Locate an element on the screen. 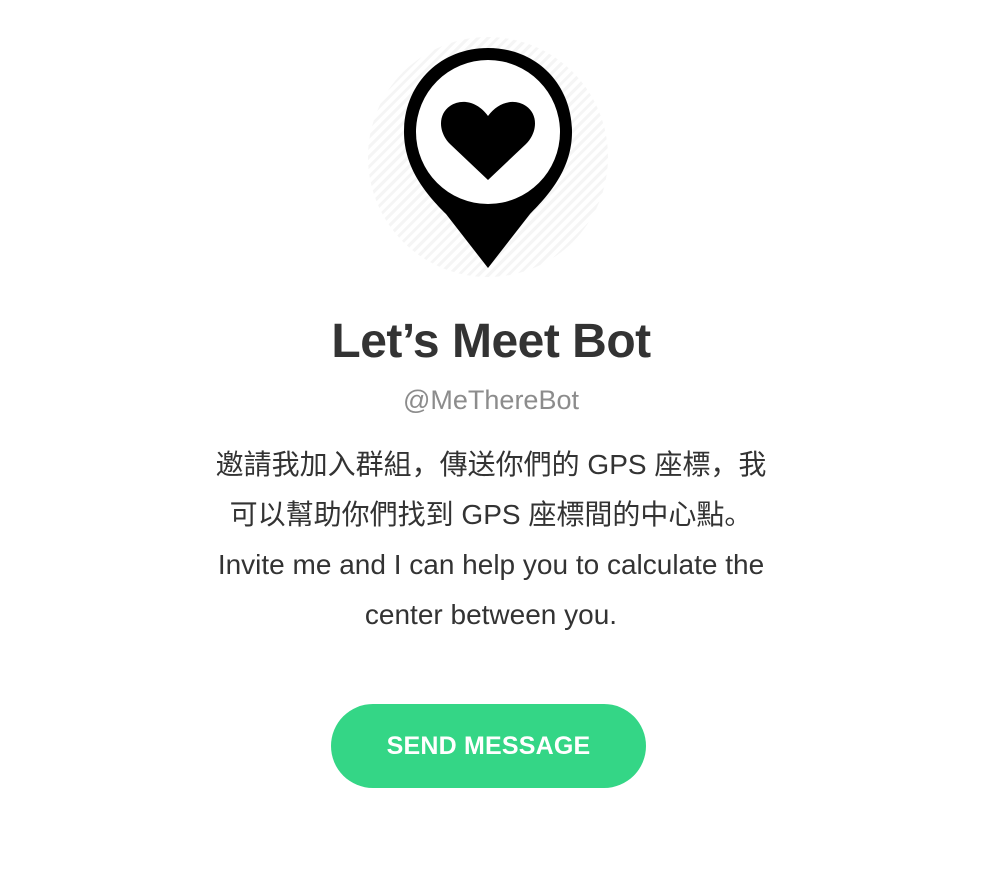  bot-handle: @MeThereBot is located at coordinates (491, 400).